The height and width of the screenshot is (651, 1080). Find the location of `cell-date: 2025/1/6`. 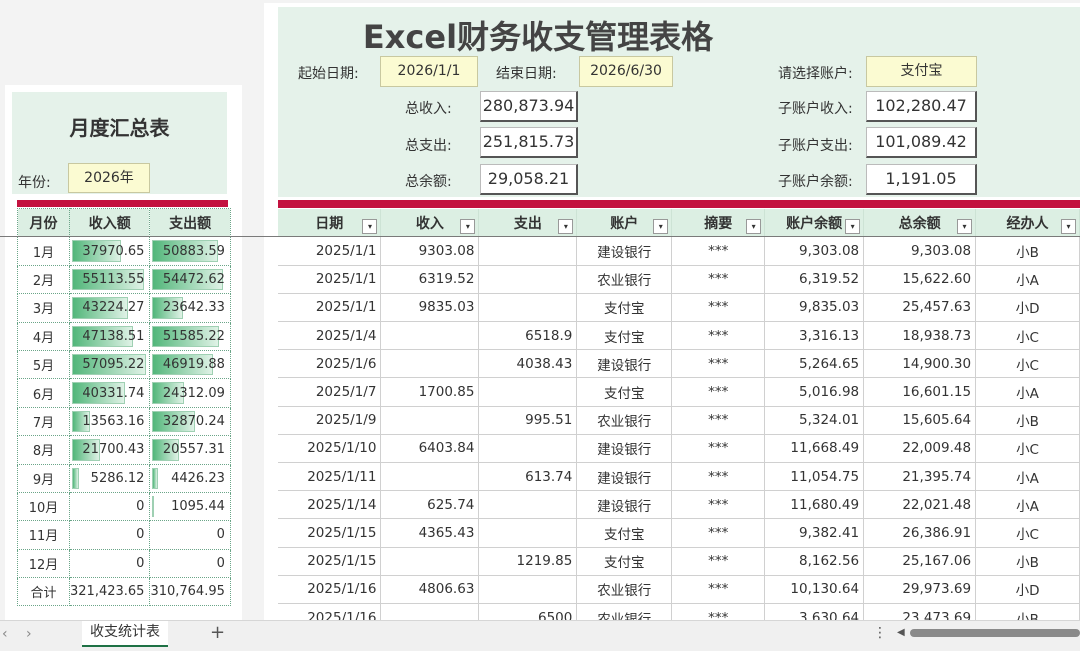

cell-date: 2025/1/6 is located at coordinates (330, 364).